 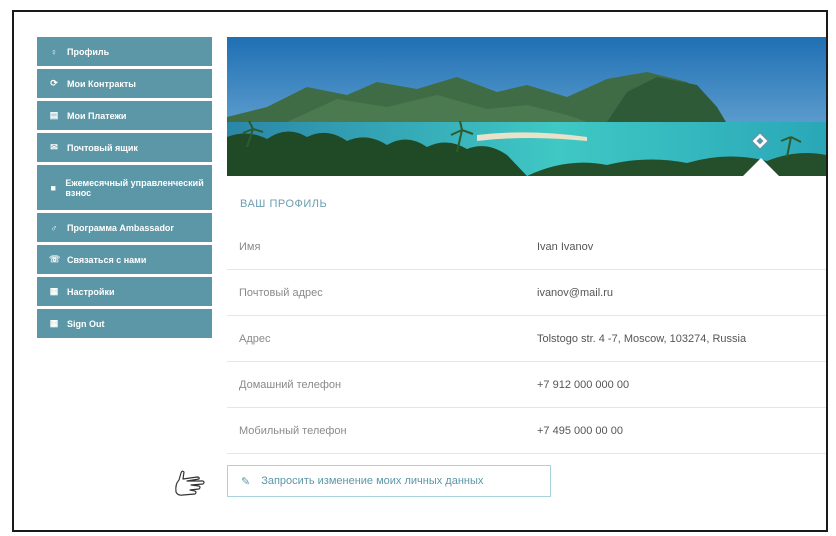 What do you see at coordinates (124, 323) in the screenshot?
I see `sidebar-item-sign-out: ▦ Sign Out` at bounding box center [124, 323].